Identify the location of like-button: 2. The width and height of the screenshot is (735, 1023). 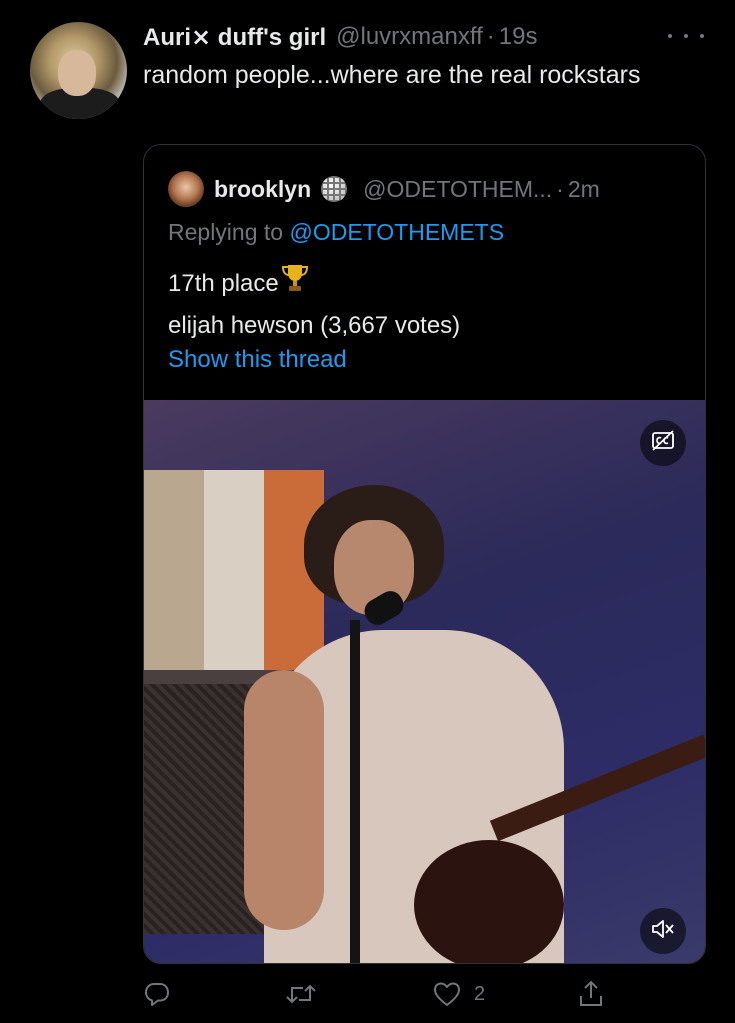
(458, 994).